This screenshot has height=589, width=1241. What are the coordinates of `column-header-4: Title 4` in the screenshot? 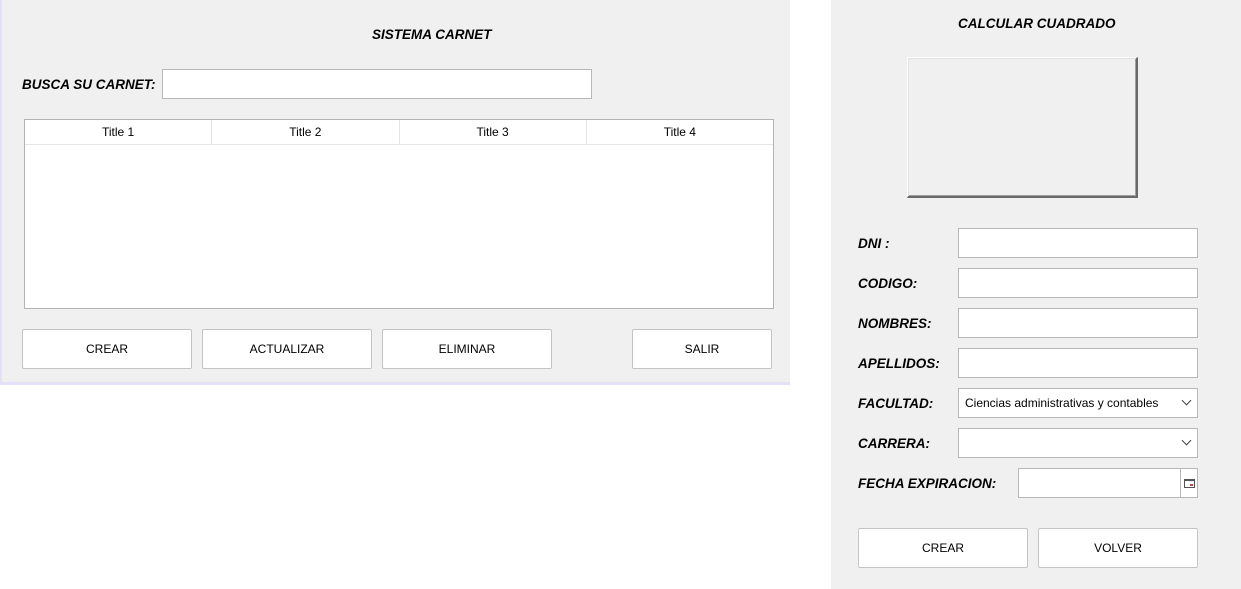 It's located at (680, 132).